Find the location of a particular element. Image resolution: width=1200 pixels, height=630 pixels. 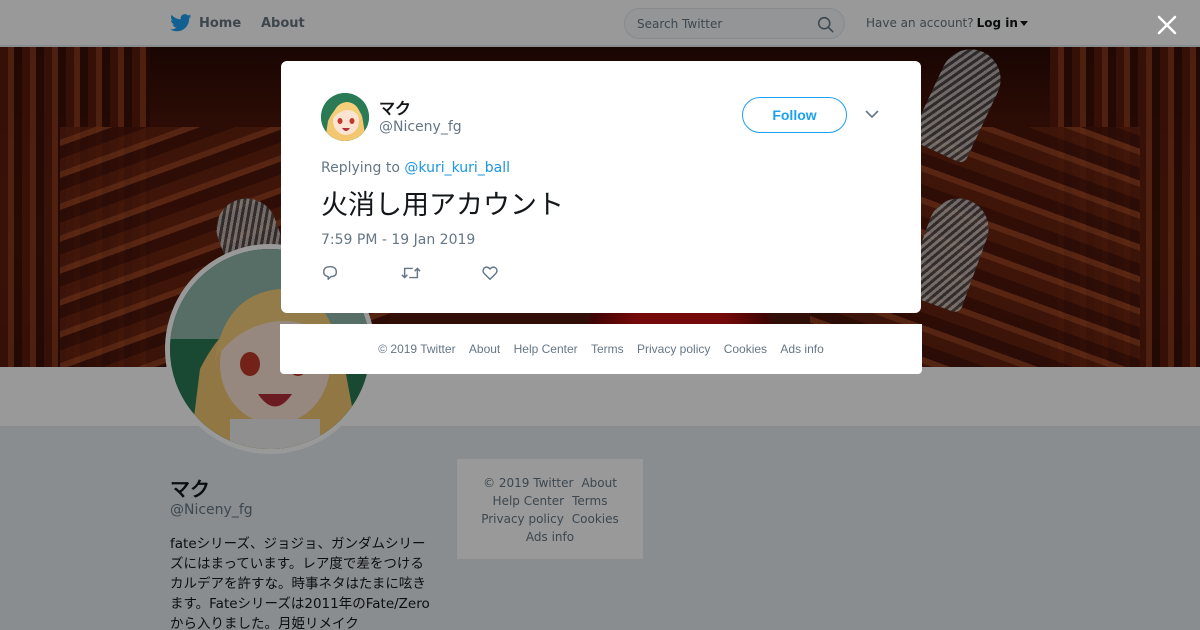

footer-ads: Ads info is located at coordinates (801, 349).